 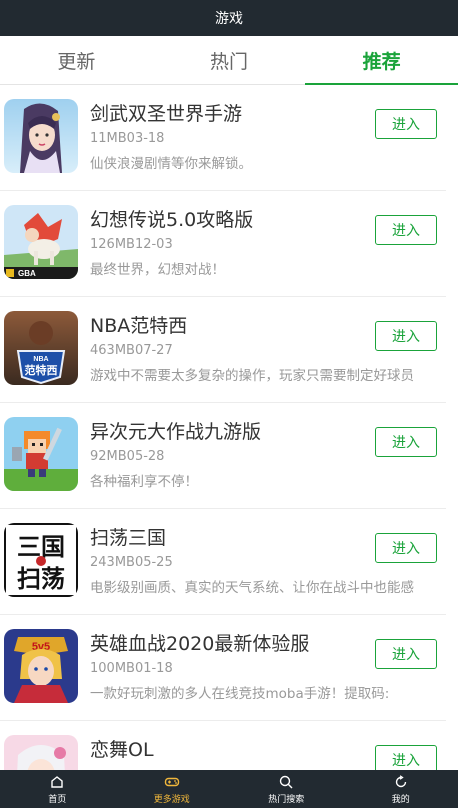 I want to click on tab-recommend: 推荐, so click(x=381, y=60).